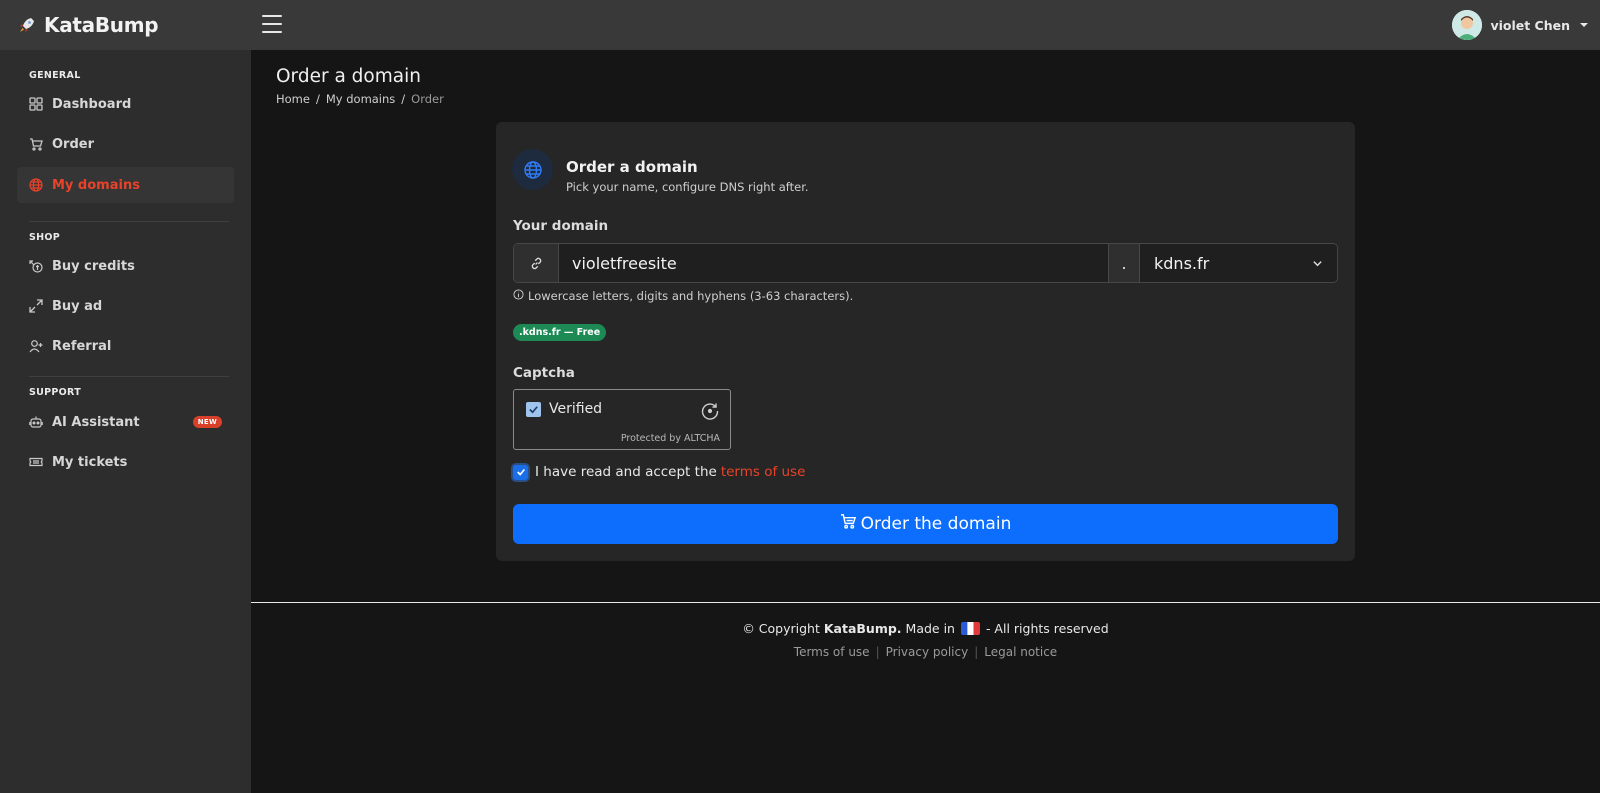 Image resolution: width=1600 pixels, height=793 pixels. What do you see at coordinates (800, 25) in the screenshot?
I see `top-bar: KataBump violet Chen` at bounding box center [800, 25].